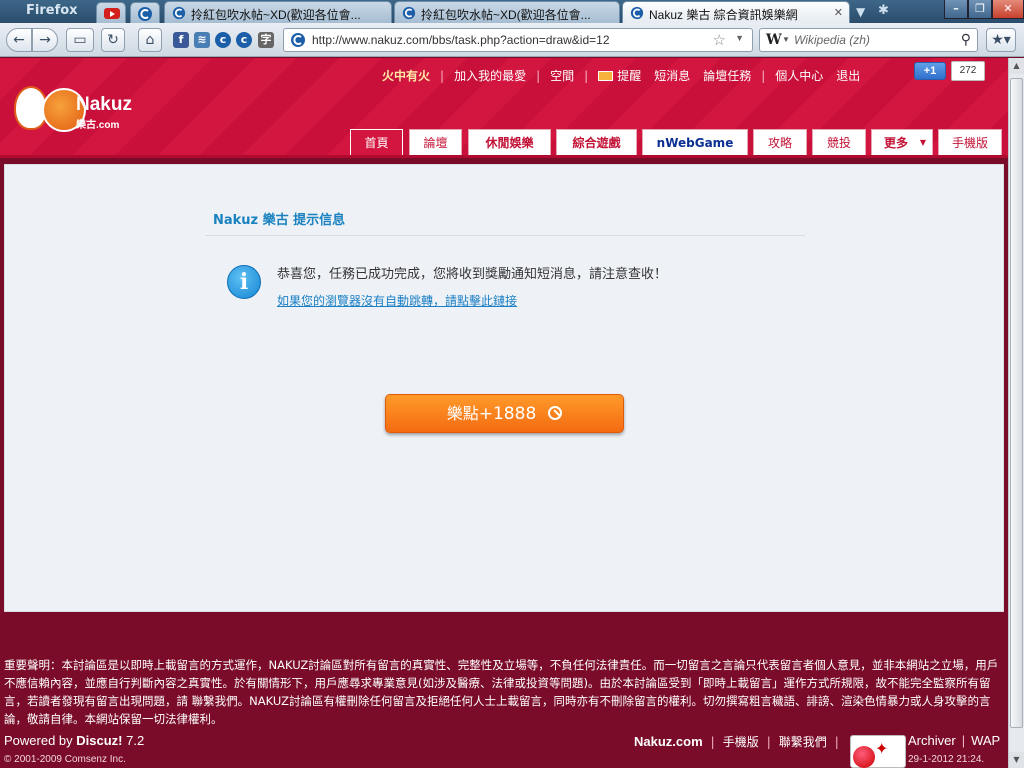 The width and height of the screenshot is (1024, 768). What do you see at coordinates (606, 76) in the screenshot?
I see `mail-icon` at bounding box center [606, 76].